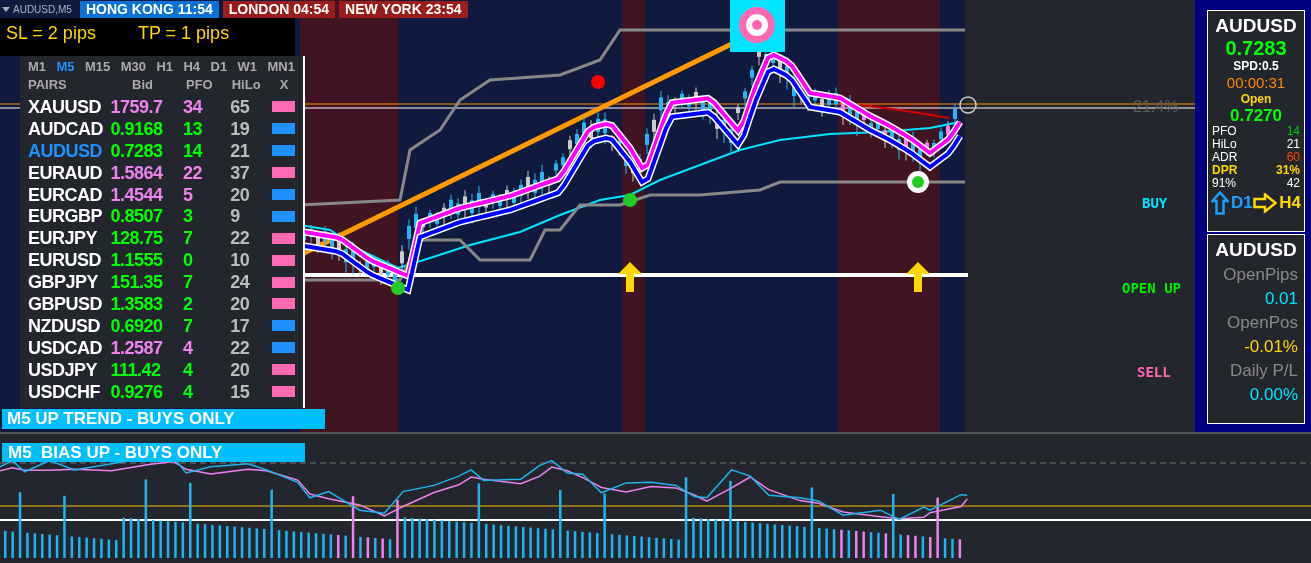 The width and height of the screenshot is (1311, 563). Describe the element at coordinates (136, 347) in the screenshot. I see `bid-cell-text: 1.2587` at that location.